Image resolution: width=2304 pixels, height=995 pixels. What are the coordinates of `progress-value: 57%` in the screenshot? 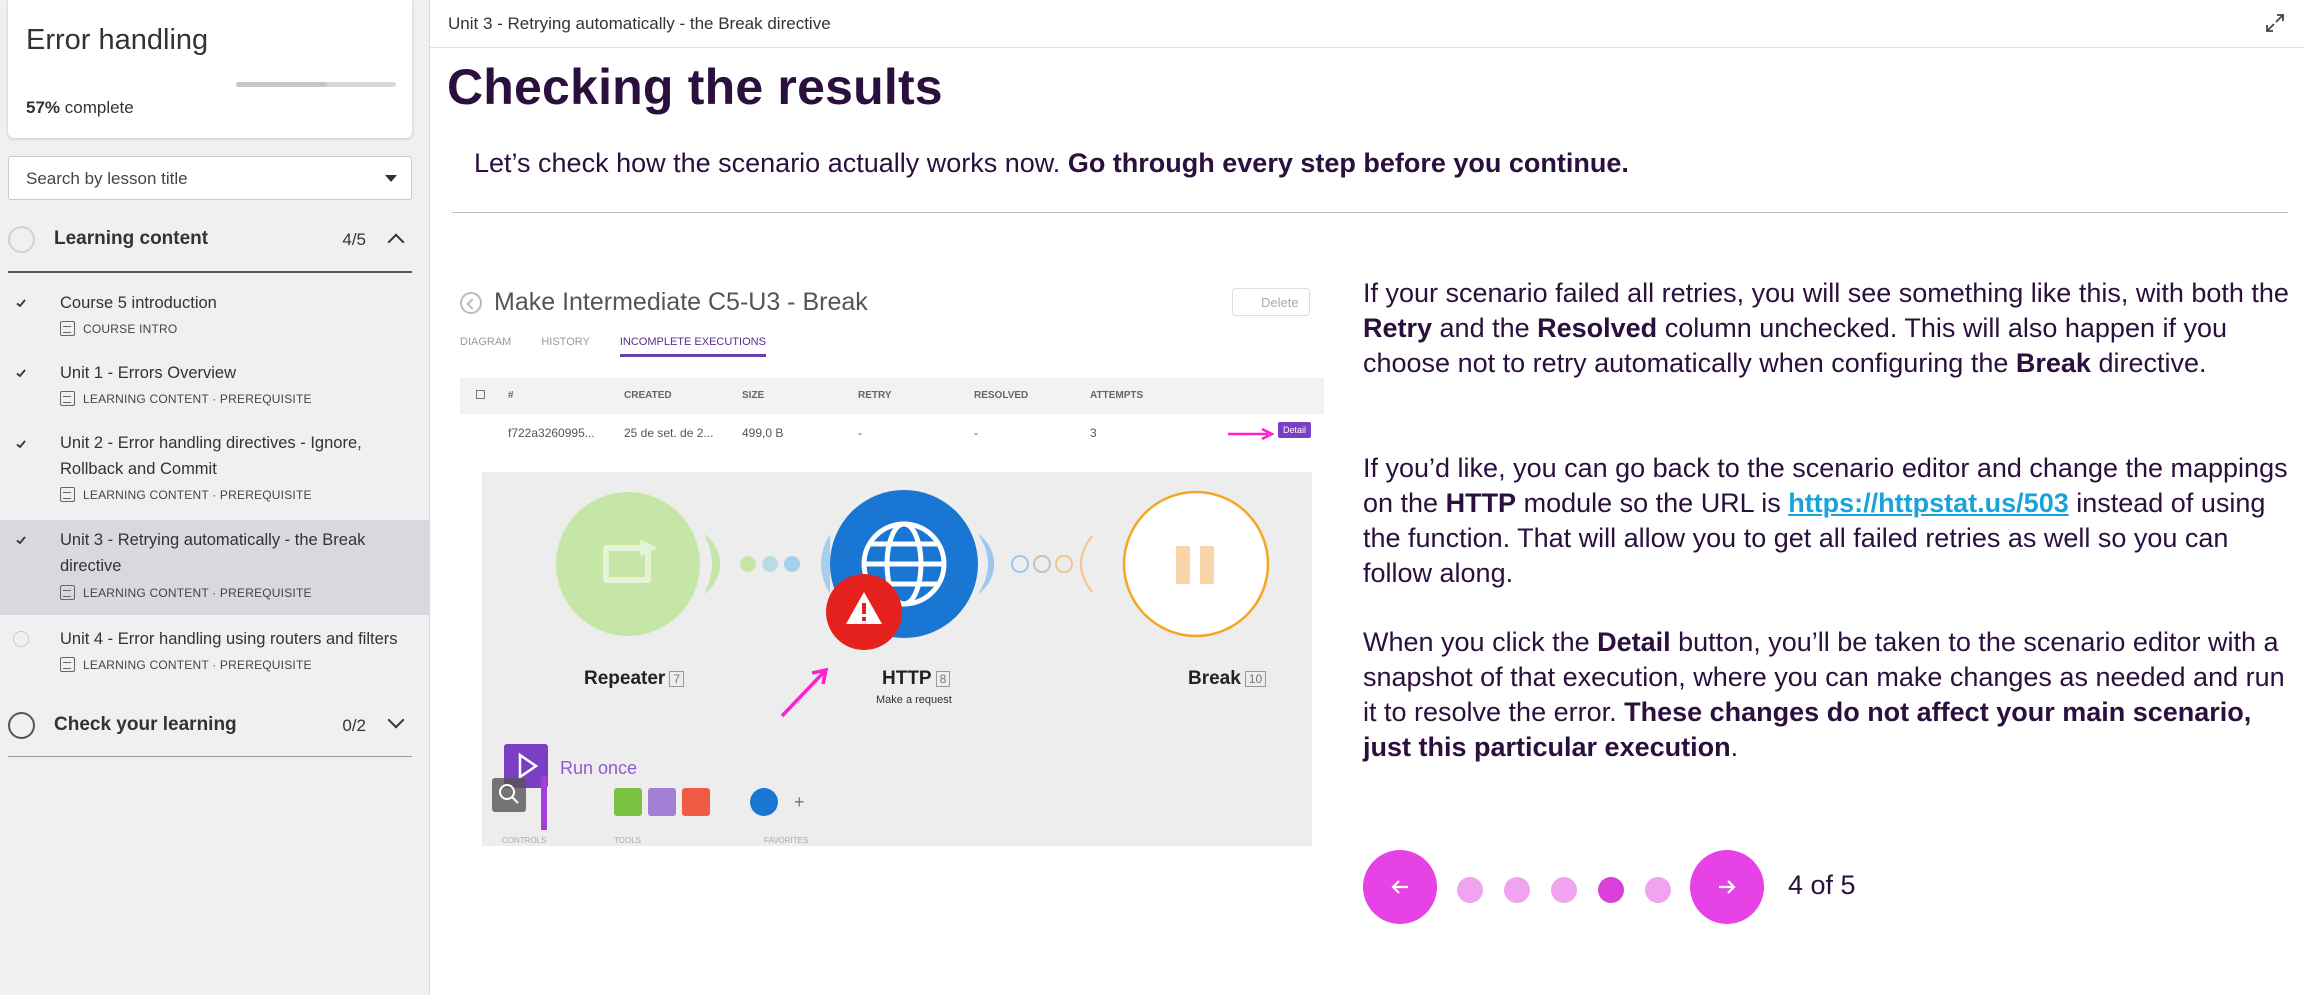 It's located at (43, 107).